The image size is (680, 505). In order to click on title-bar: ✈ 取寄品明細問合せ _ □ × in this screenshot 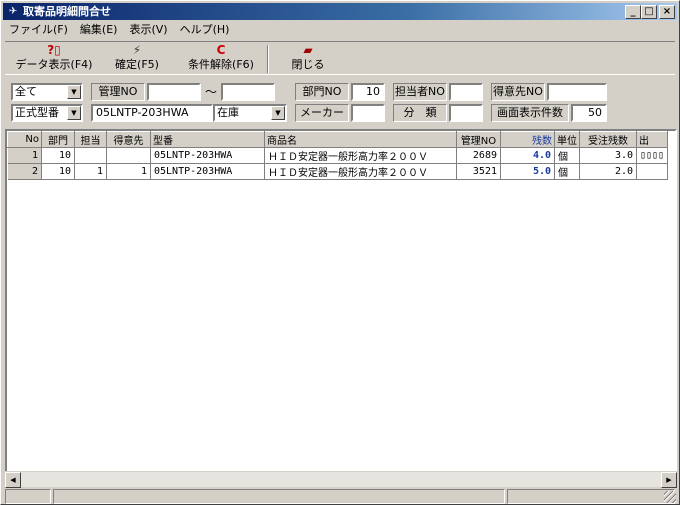, I will do `click(340, 11)`.